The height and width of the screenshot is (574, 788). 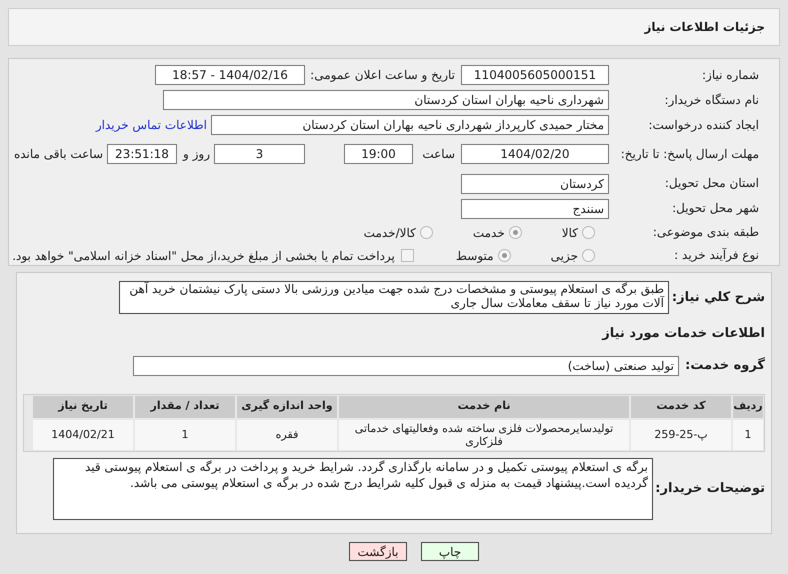 What do you see at coordinates (378, 154) in the screenshot?
I see `field-value: 19:00` at bounding box center [378, 154].